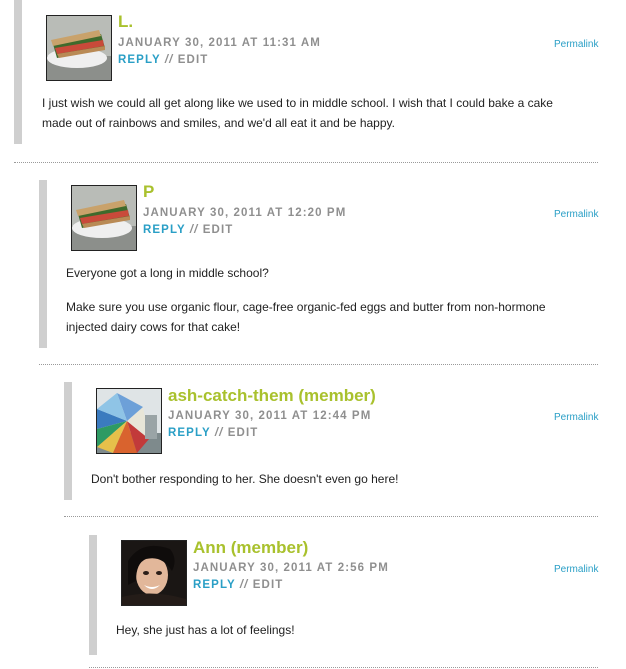 This screenshot has width=626, height=669. What do you see at coordinates (291, 568) in the screenshot?
I see `comment-date: JANUARY 30, 2011 AT 2:56 PM` at bounding box center [291, 568].